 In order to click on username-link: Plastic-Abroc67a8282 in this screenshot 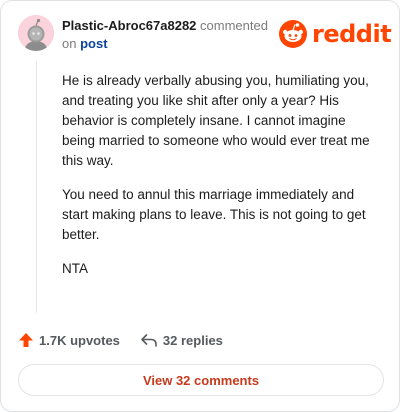, I will do `click(129, 25)`.